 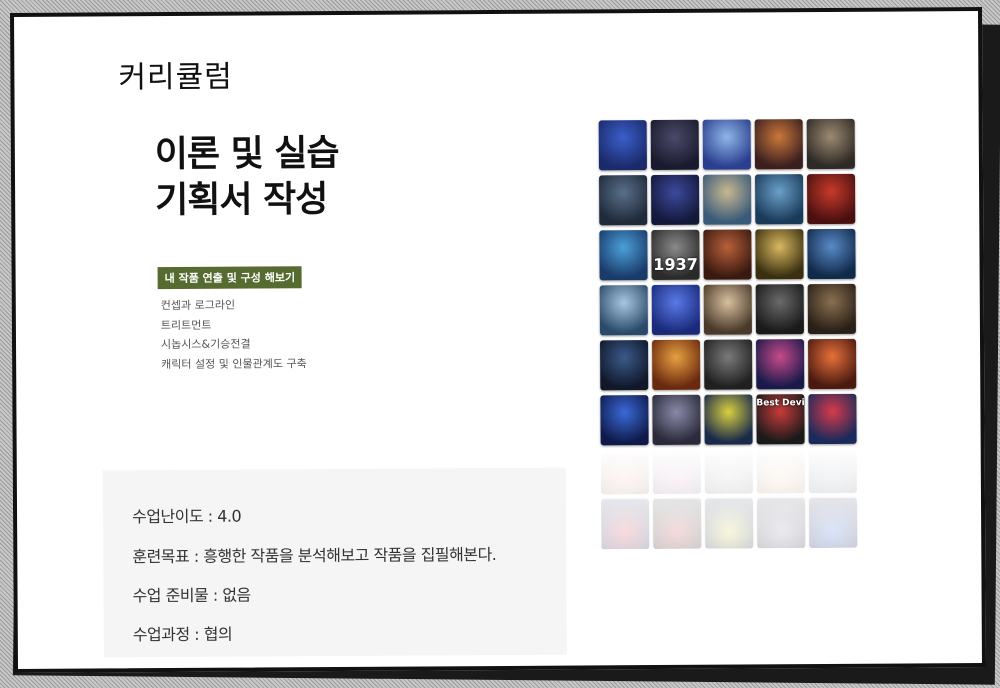 I want to click on cover-title: Best Devil, so click(x=780, y=403).